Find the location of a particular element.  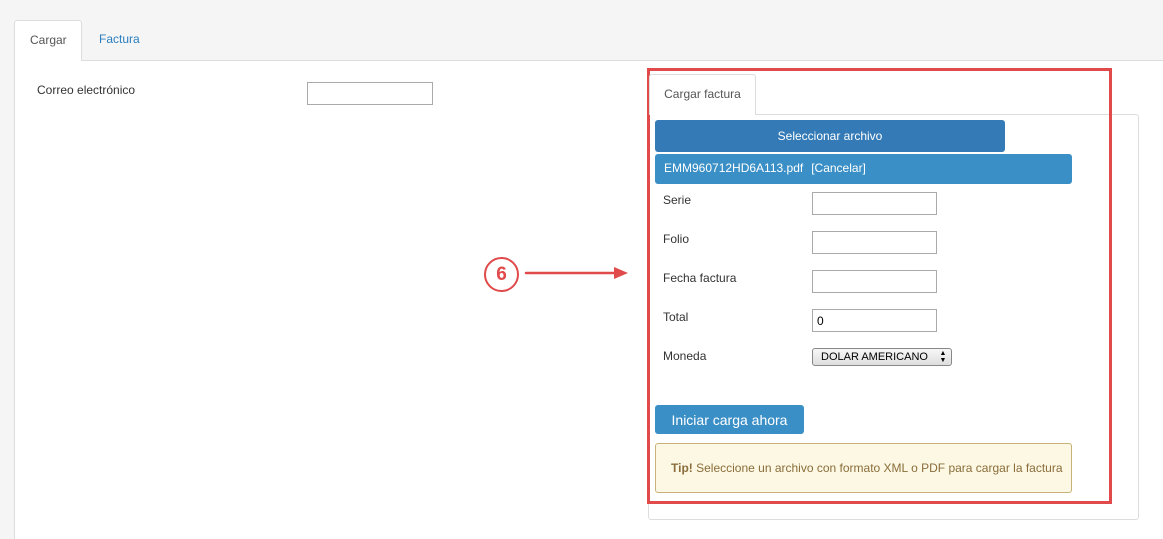

fecha-factura-label: Fecha factura is located at coordinates (700, 278).